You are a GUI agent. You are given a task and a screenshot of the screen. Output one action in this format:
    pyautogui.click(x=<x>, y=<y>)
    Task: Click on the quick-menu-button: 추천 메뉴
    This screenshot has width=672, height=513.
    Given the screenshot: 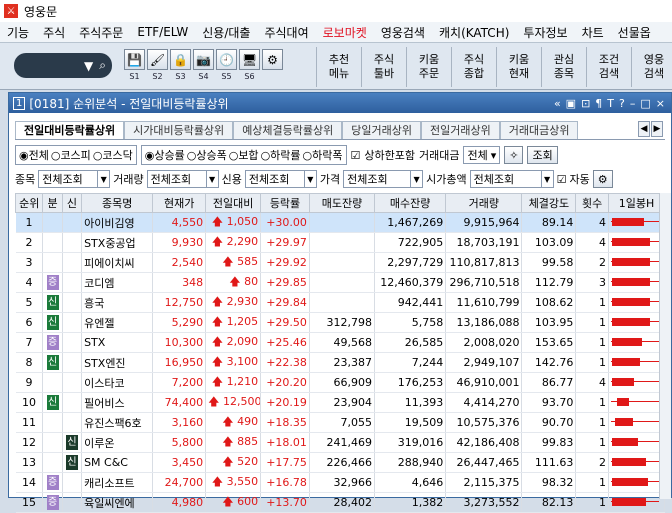 What is the action you would take?
    pyautogui.click(x=338, y=67)
    